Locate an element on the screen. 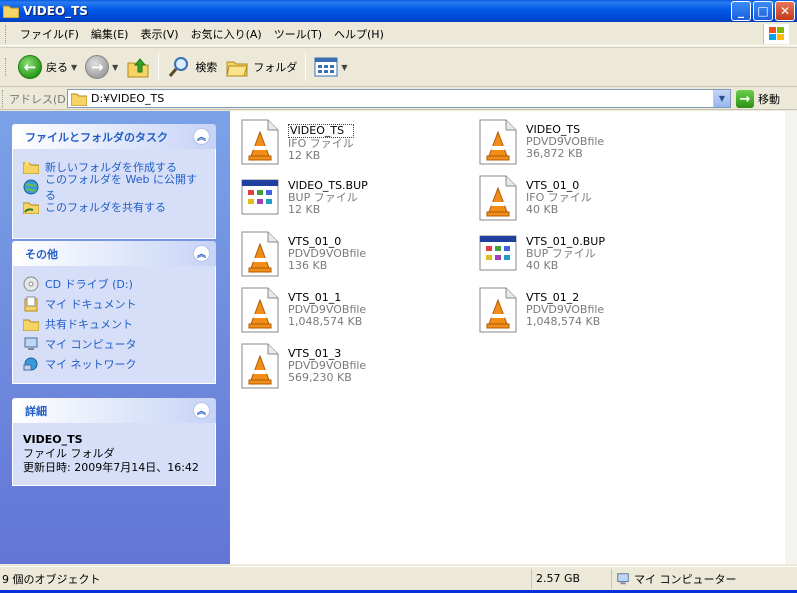 This screenshot has width=797, height=593. folders-button: フォルダ is located at coordinates (261, 67).